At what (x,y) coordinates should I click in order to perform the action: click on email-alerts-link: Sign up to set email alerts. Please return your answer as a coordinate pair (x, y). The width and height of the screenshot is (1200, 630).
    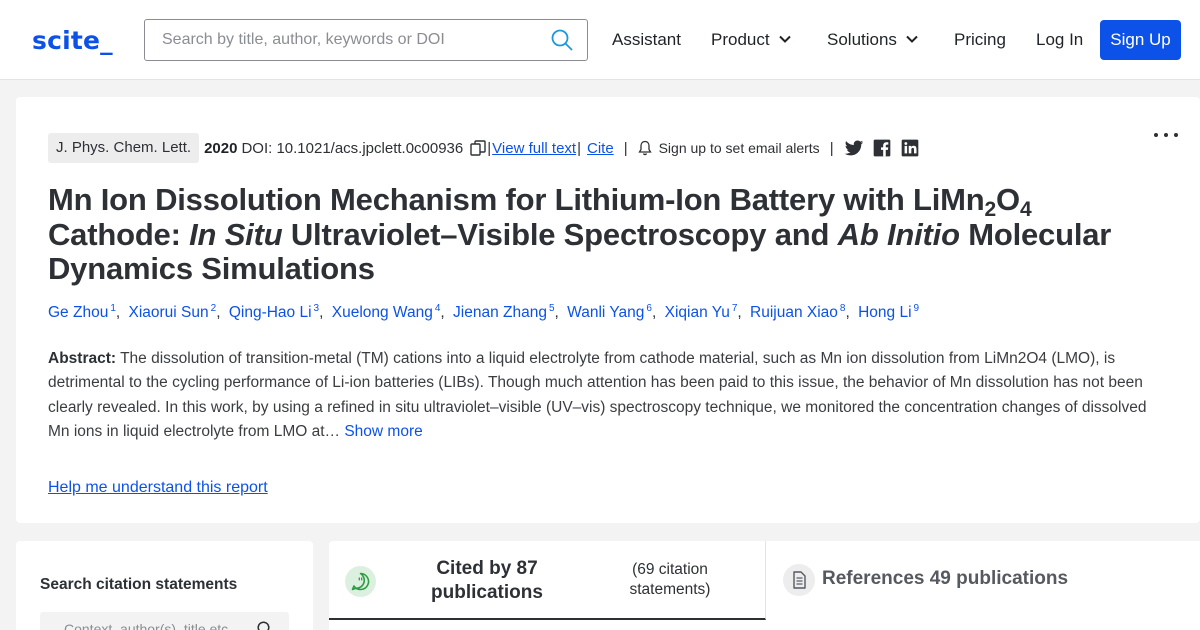
    Looking at the image, I should click on (739, 148).